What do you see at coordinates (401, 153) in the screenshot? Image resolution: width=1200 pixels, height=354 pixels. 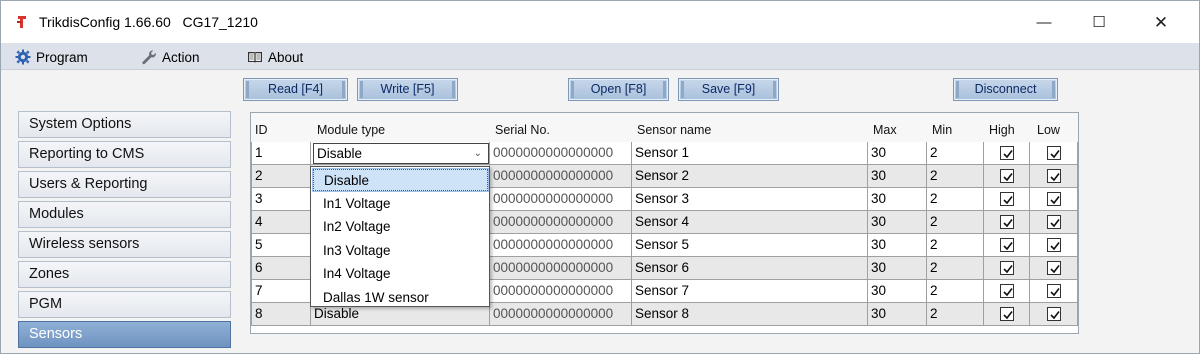 I see `module-type-combobox: Disable ⌄` at bounding box center [401, 153].